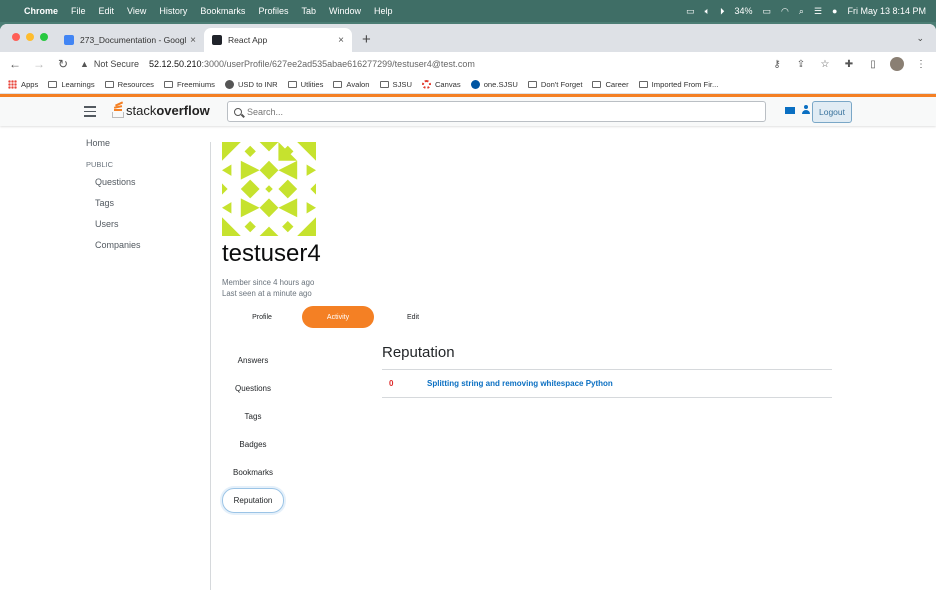 The width and height of the screenshot is (936, 608). I want to click on menu-tab: Tab, so click(308, 11).